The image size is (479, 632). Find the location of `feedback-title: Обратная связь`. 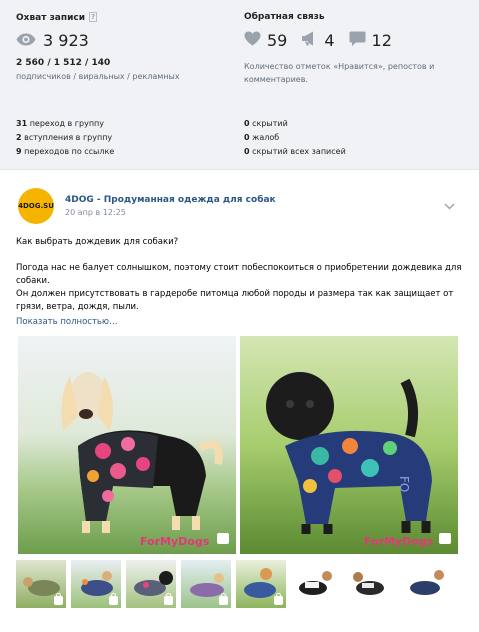

feedback-title: Обратная связь is located at coordinates (284, 17).